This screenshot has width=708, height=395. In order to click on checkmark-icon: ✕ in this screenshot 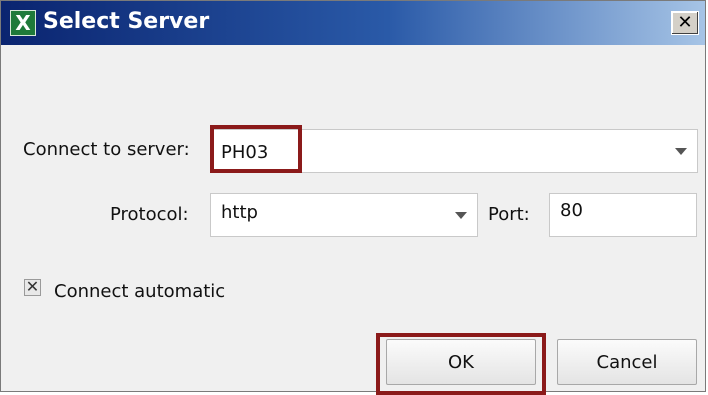, I will do `click(32, 286)`.